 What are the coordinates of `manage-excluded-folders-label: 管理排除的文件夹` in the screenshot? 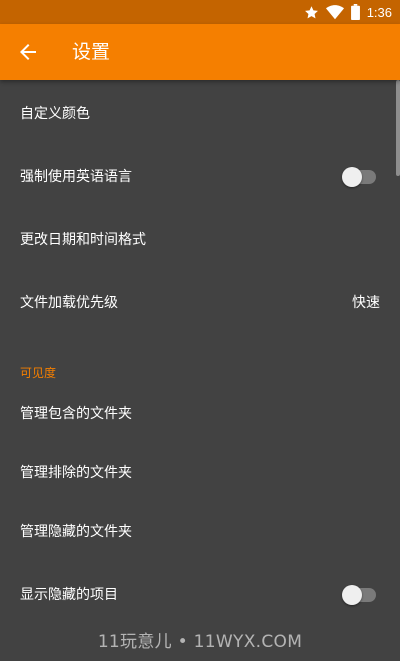 It's located at (76, 473).